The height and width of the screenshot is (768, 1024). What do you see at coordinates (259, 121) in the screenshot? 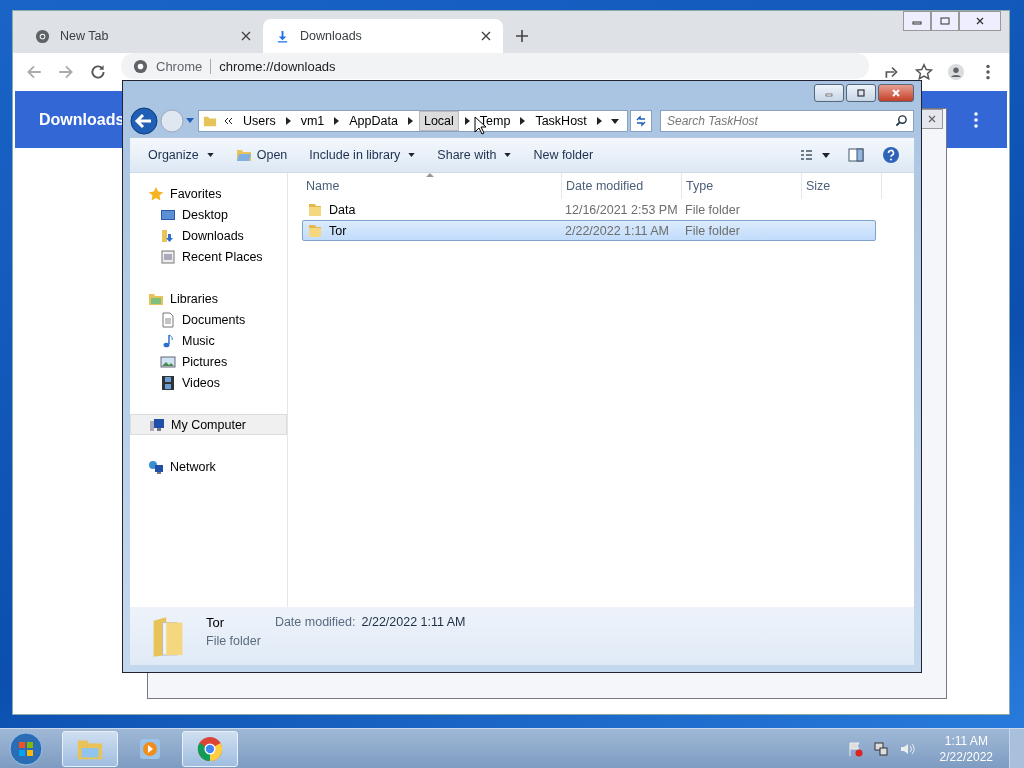
I see `breadcrumb-item: Users` at bounding box center [259, 121].